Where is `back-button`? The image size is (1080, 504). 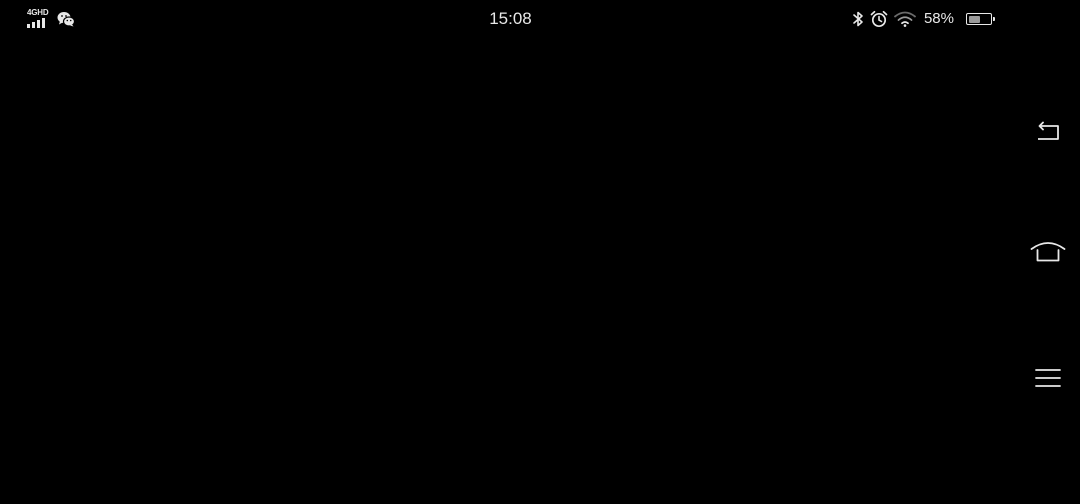
back-button is located at coordinates (1048, 132).